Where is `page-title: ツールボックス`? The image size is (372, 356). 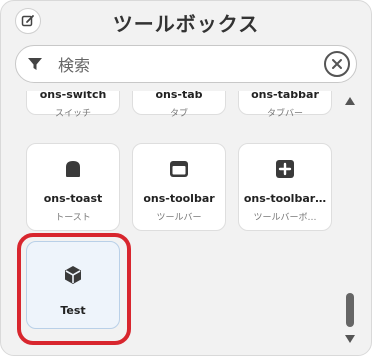 page-title: ツールボックス is located at coordinates (186, 24).